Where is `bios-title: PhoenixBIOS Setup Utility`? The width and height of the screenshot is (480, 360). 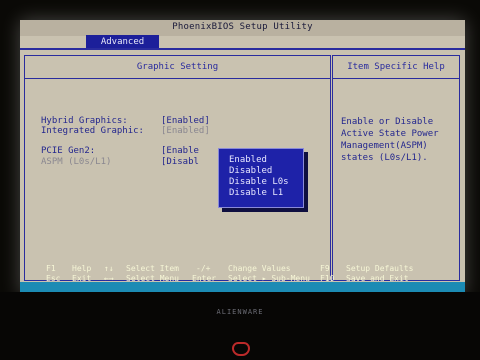 bios-title: PhoenixBIOS Setup Utility is located at coordinates (242, 27).